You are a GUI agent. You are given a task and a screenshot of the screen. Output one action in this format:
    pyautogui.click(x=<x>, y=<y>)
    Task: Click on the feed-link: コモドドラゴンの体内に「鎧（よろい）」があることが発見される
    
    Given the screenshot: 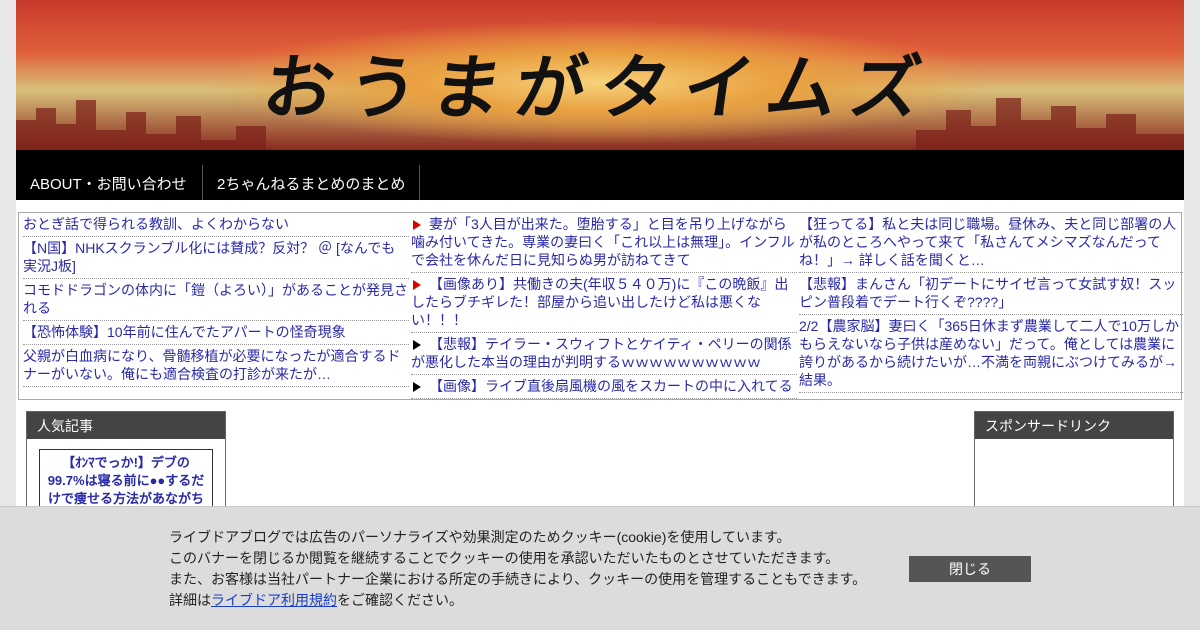 What is the action you would take?
    pyautogui.click(x=216, y=300)
    